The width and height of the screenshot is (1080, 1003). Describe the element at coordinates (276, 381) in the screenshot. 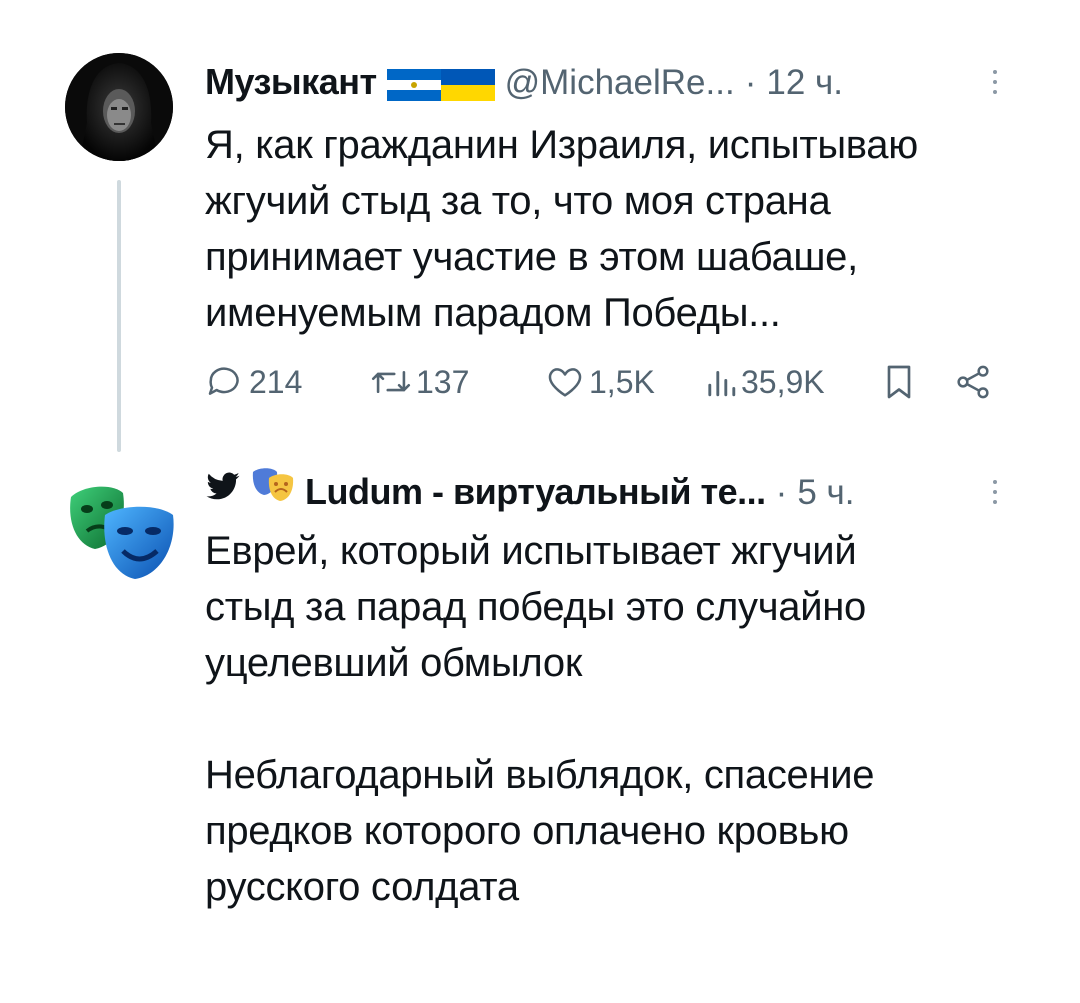

I see `reply-count: 214` at that location.